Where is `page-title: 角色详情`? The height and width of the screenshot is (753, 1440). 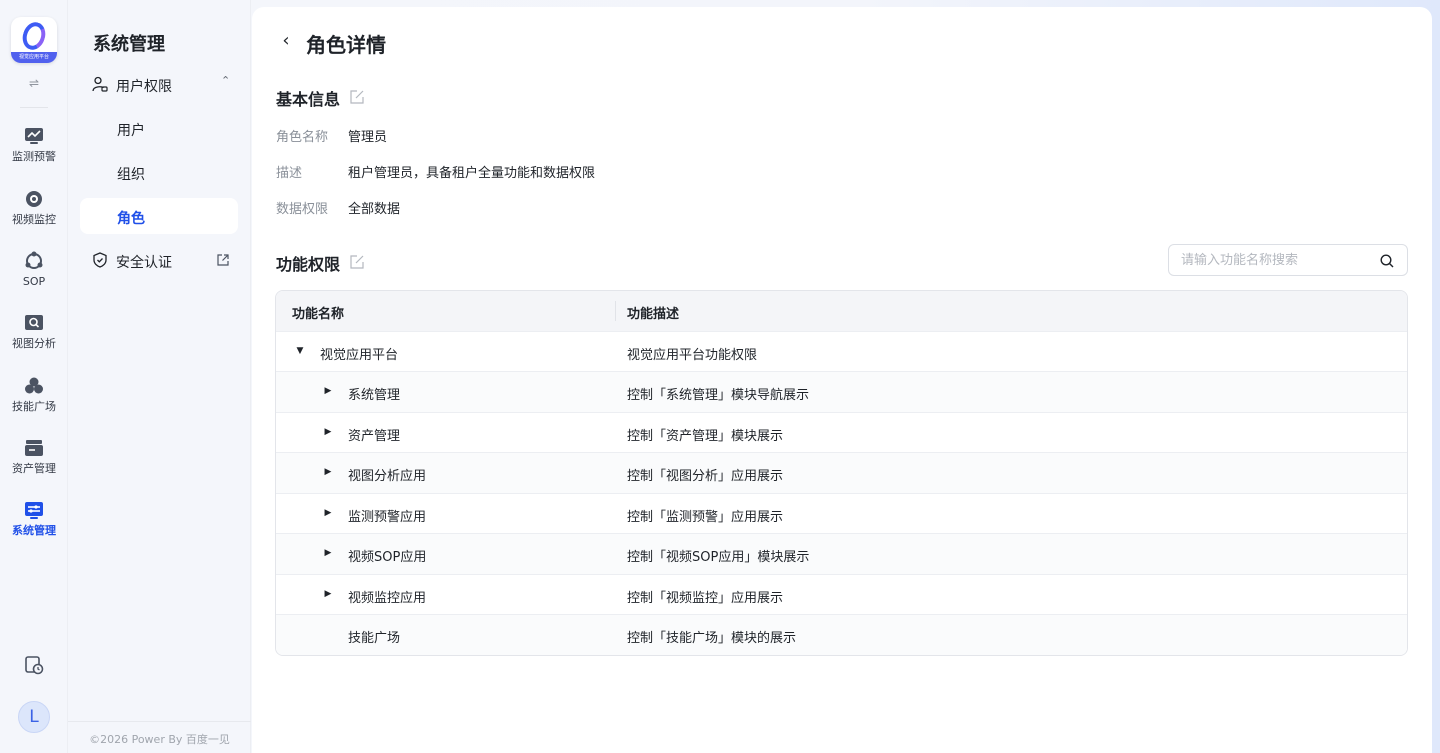
page-title: 角色详情 is located at coordinates (346, 45).